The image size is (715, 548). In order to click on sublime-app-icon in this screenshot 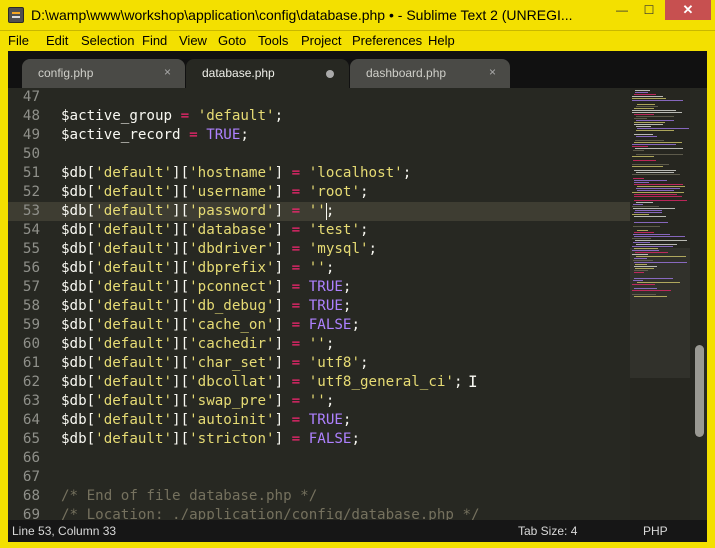, I will do `click(16, 15)`.